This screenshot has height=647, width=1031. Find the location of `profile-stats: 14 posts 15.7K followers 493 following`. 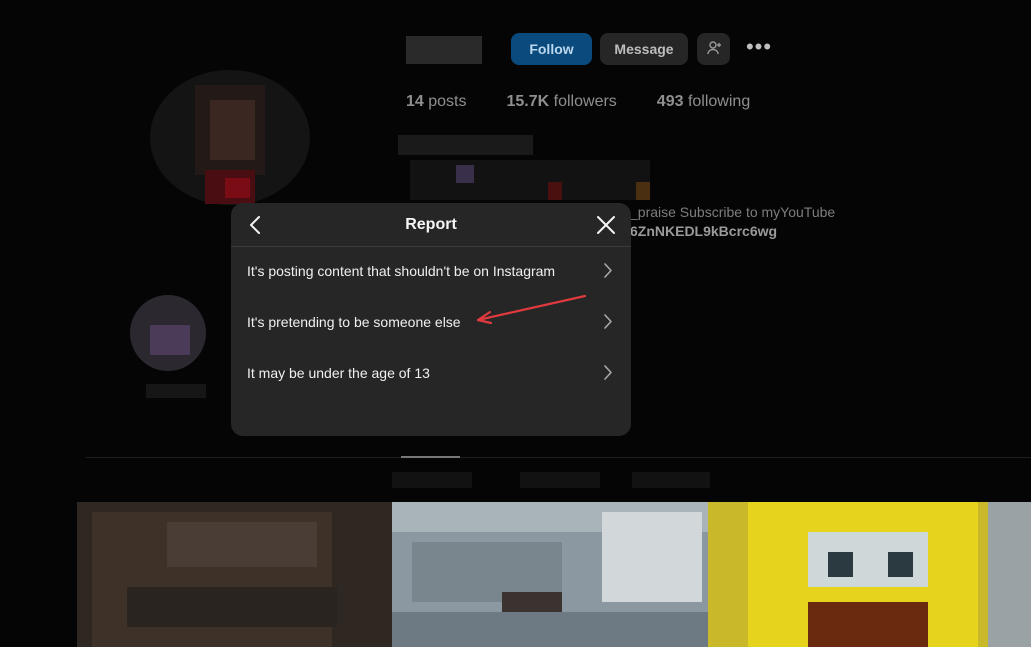

profile-stats: 14 posts 15.7K followers 493 following is located at coordinates (578, 102).